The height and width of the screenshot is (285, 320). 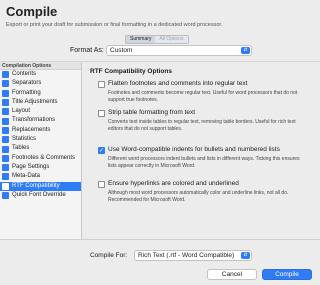 I want to click on sidebar-item: Statistics, so click(x=40, y=139).